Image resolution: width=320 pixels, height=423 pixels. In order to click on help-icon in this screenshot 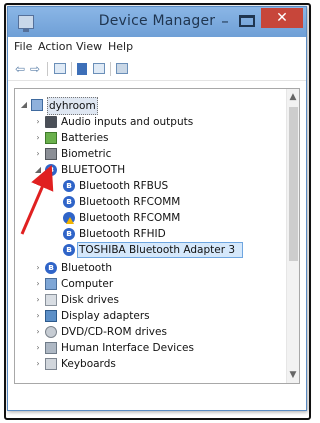, I will do `click(82, 69)`.